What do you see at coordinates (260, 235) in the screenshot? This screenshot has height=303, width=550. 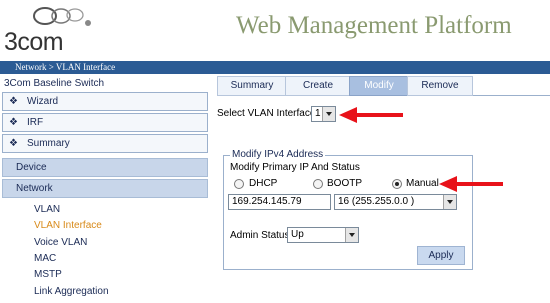 I see `admin-status-label: Admin Status` at bounding box center [260, 235].